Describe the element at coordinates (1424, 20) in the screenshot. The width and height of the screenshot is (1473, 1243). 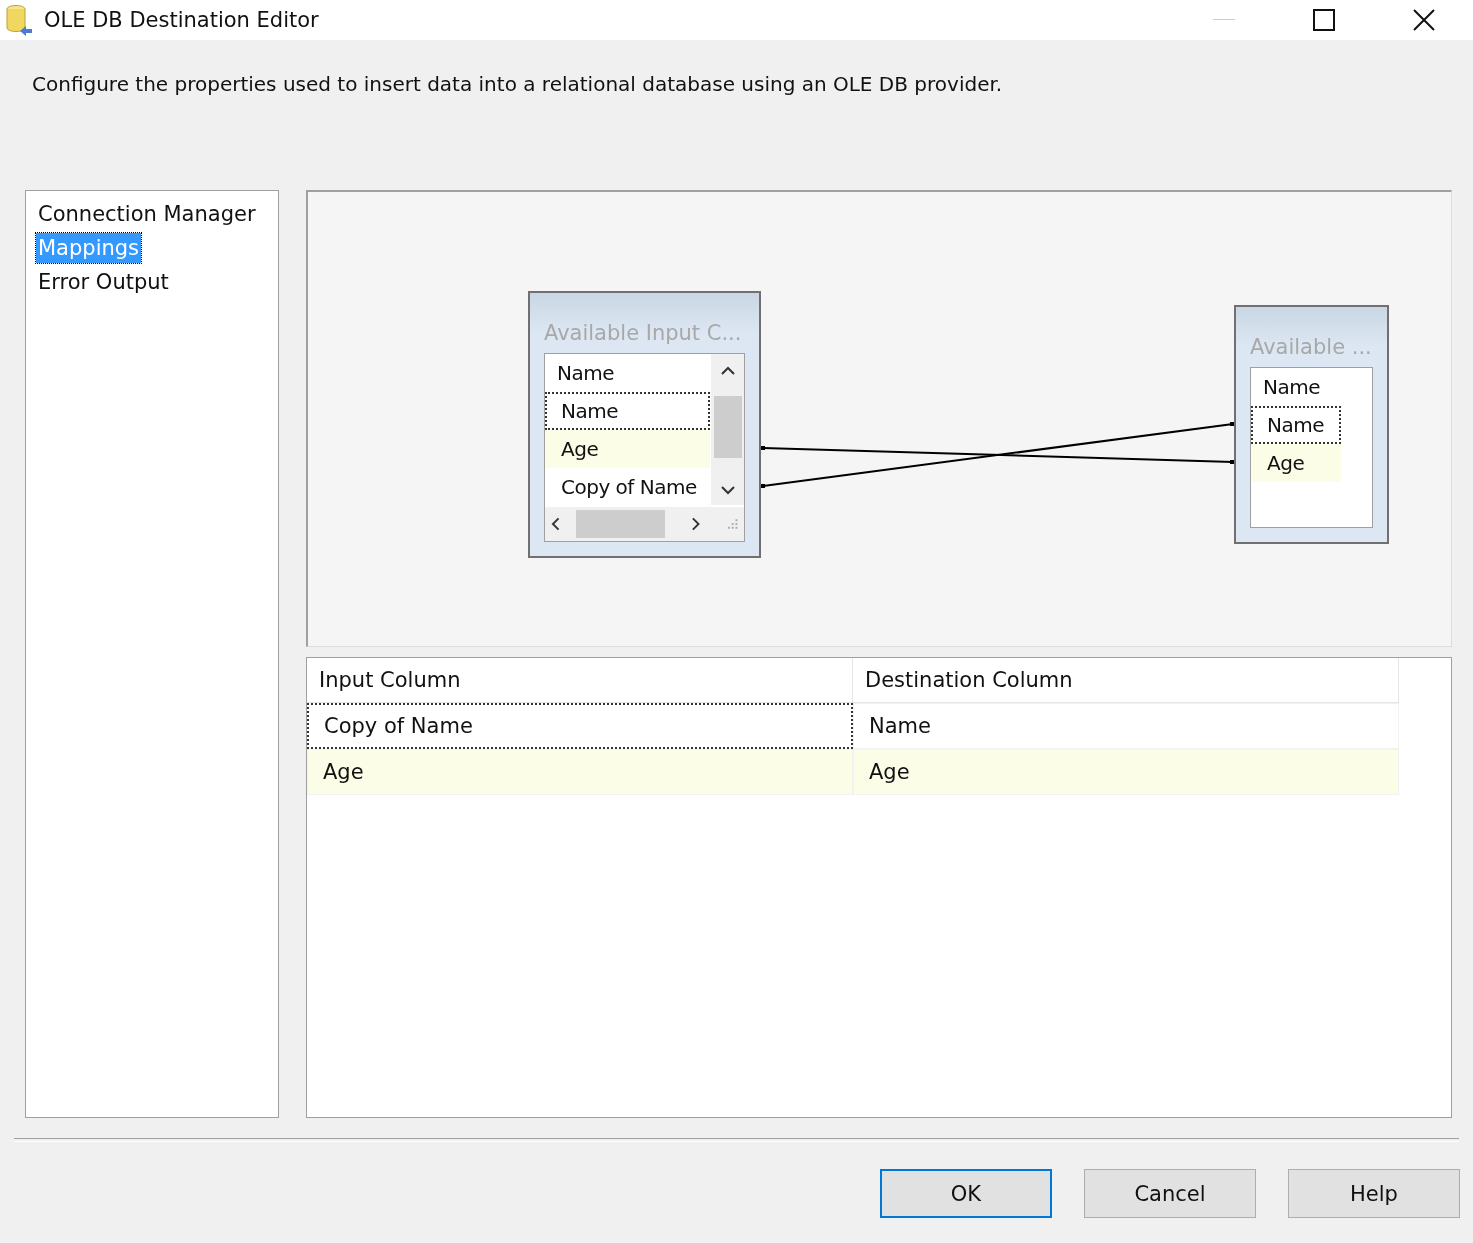
I see `close-icon` at that location.